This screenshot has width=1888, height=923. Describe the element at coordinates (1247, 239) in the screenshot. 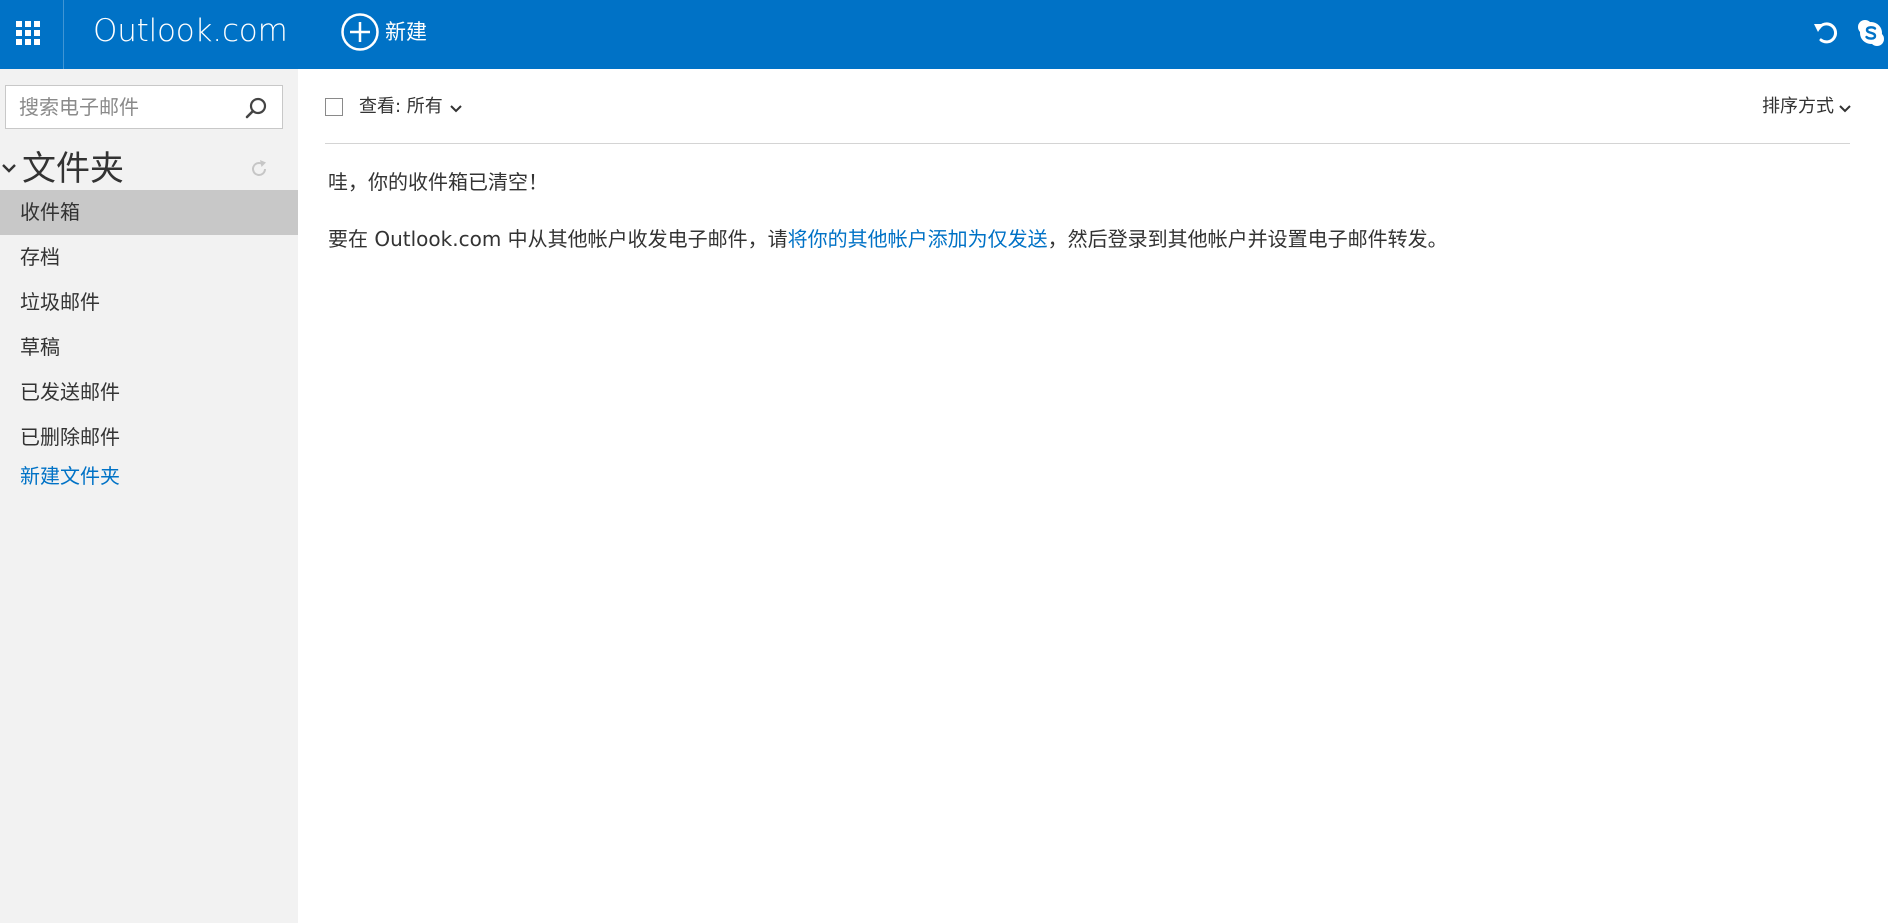

I see `forwarding-info-suffix: ，然后登录到其他帐户并设置电子邮件转发。` at that location.